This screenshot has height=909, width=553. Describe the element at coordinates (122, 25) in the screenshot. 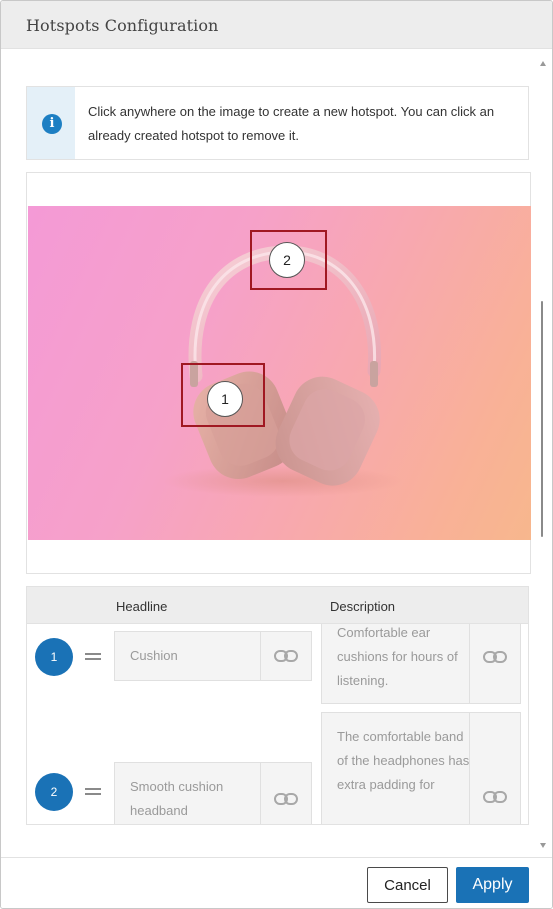

I see `dialog-title: Hotspots Configuration` at that location.